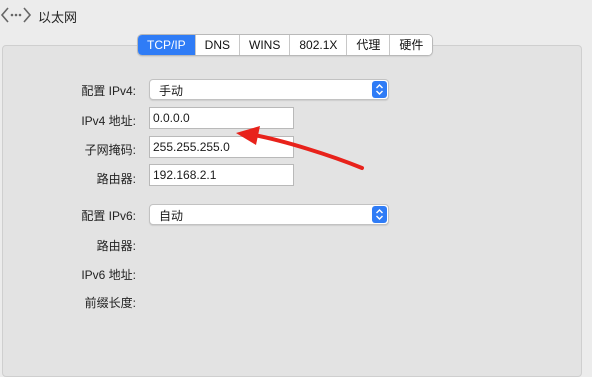 The height and width of the screenshot is (377, 592). What do you see at coordinates (296, 16) in the screenshot?
I see `title-bar: 以太网` at bounding box center [296, 16].